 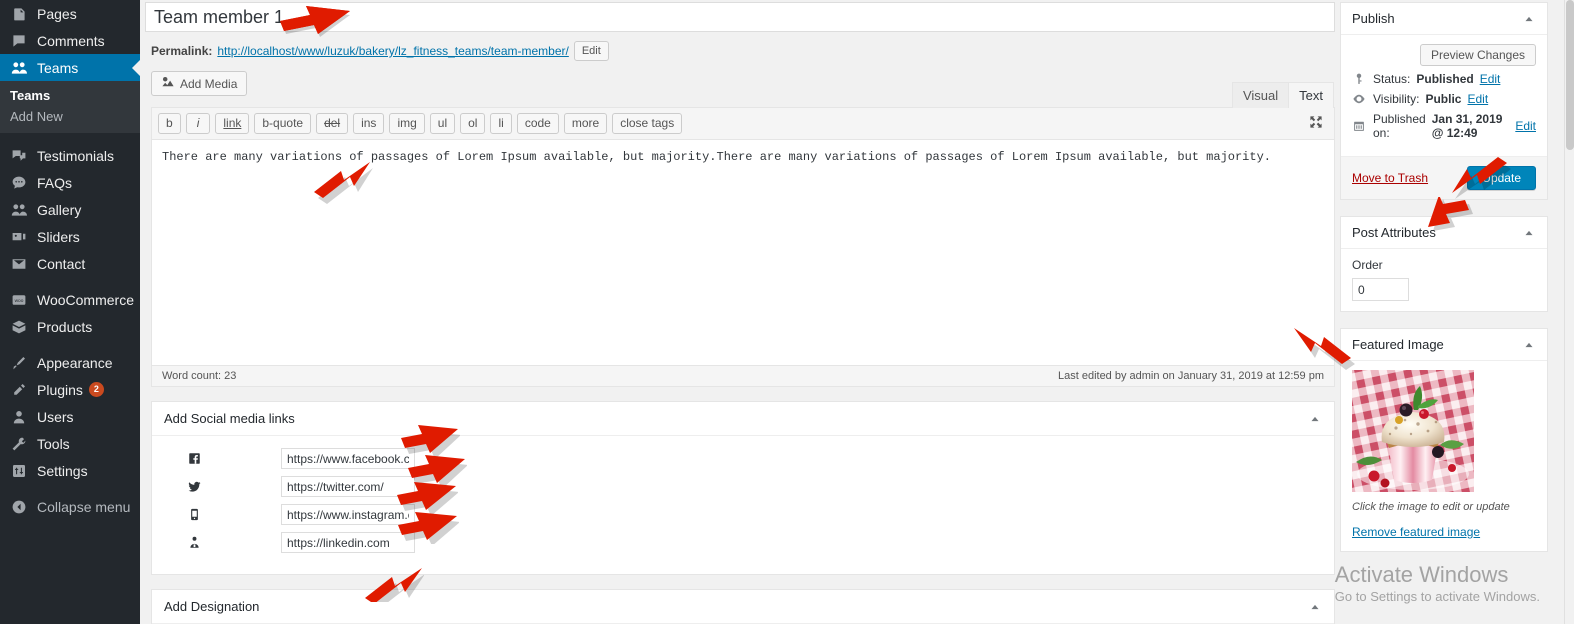 What do you see at coordinates (70, 470) in the screenshot?
I see `sidebar-item-settings: Settings` at bounding box center [70, 470].